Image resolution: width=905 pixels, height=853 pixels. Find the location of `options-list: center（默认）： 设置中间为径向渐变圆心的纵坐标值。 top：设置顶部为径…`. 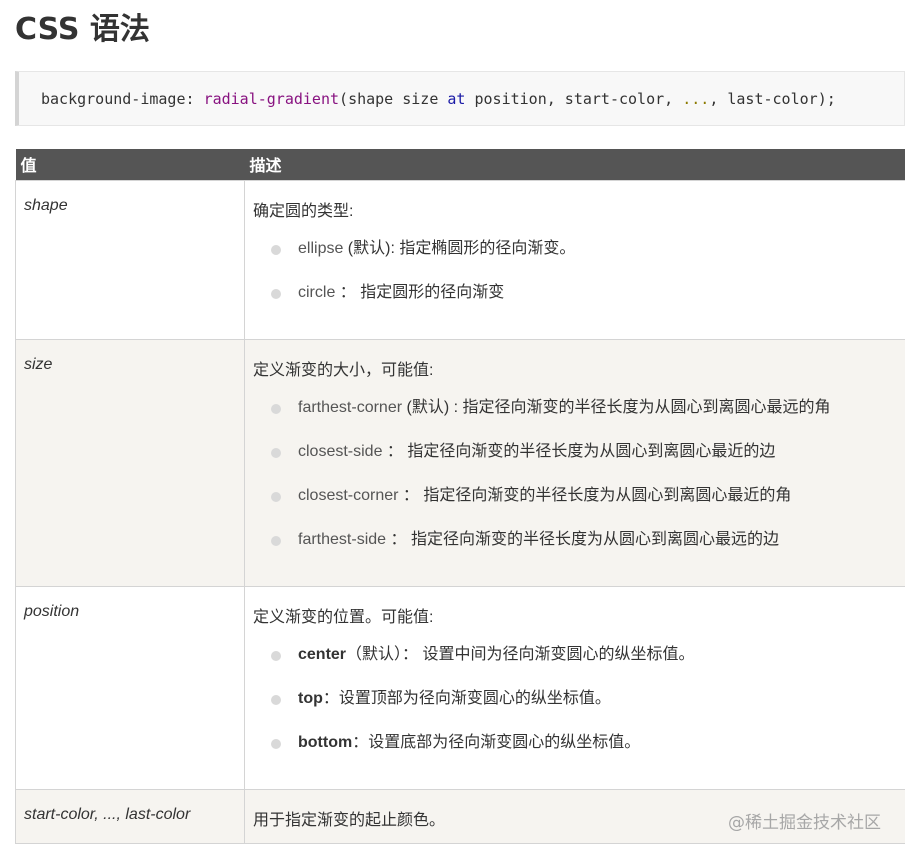

options-list: center（默认）： 设置中间为径向渐变圆心的纵坐标值。 top：设置顶部为径… is located at coordinates (579, 711).